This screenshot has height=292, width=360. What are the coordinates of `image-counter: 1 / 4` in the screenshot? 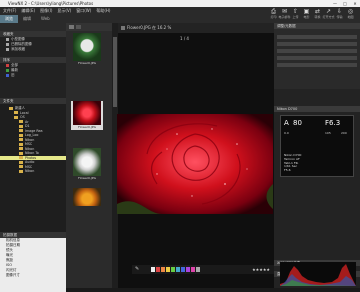 It's located at (184, 38).